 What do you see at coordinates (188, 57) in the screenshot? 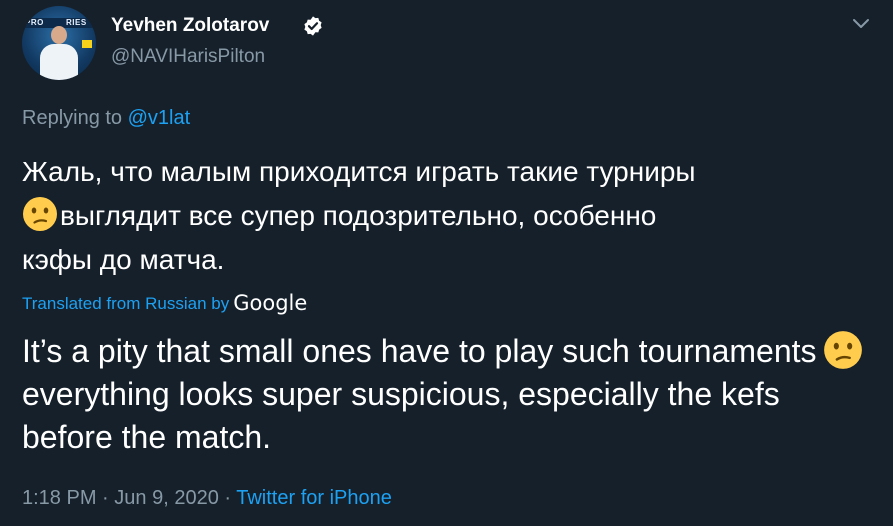
I see `user-handle: @NAVIHarisPilton` at bounding box center [188, 57].